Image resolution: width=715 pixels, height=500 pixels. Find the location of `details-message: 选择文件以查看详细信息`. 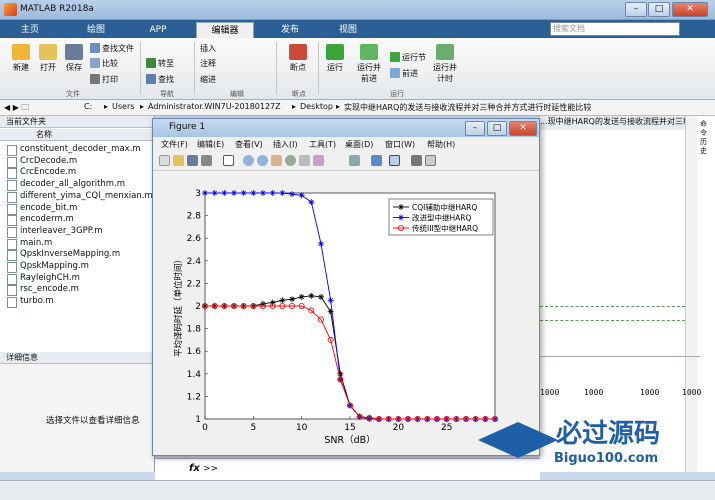

details-message: 选择文件以查看详细信息 is located at coordinates (93, 421).